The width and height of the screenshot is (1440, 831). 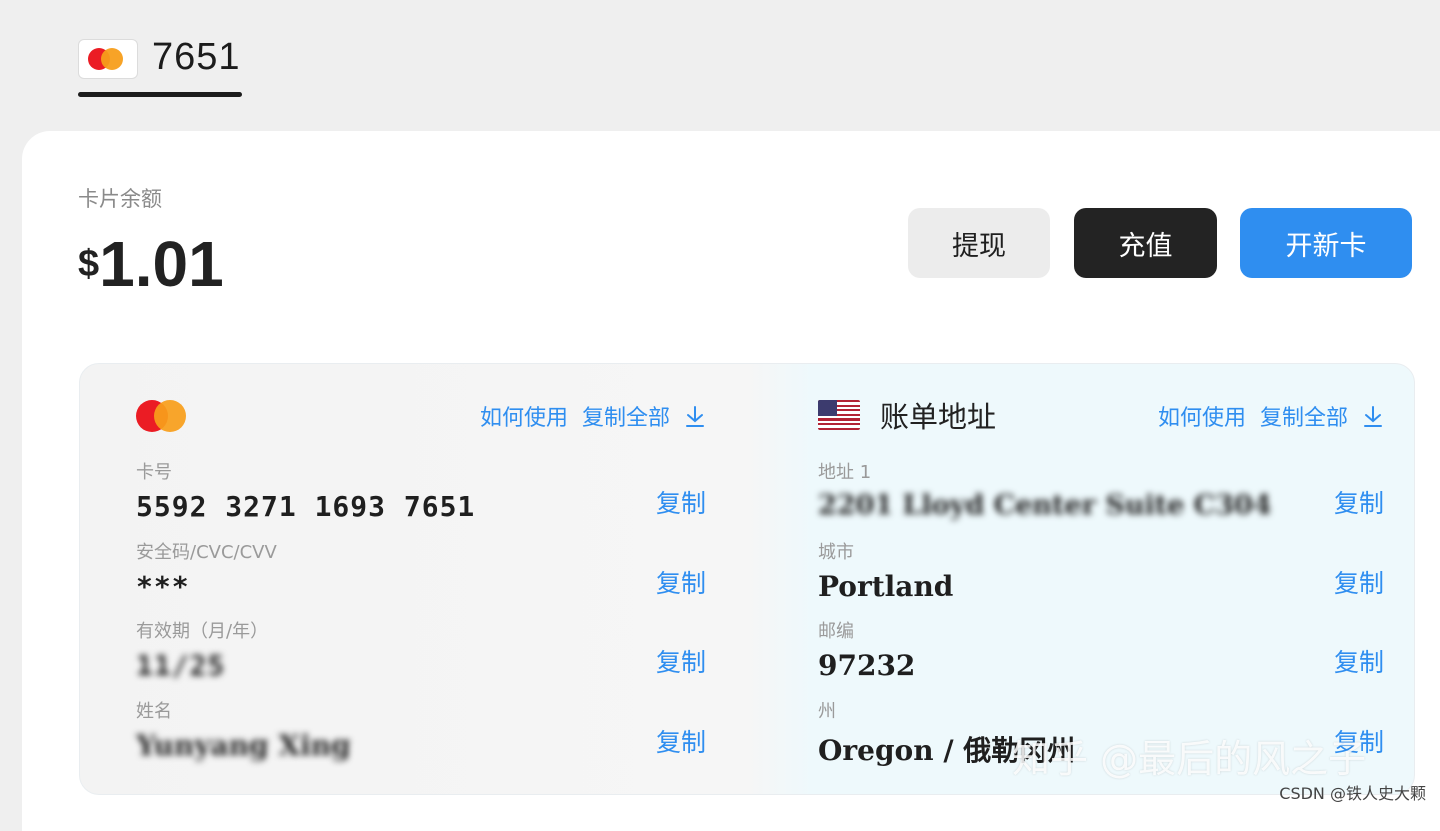 I want to click on active-tab-indicator, so click(x=160, y=94).